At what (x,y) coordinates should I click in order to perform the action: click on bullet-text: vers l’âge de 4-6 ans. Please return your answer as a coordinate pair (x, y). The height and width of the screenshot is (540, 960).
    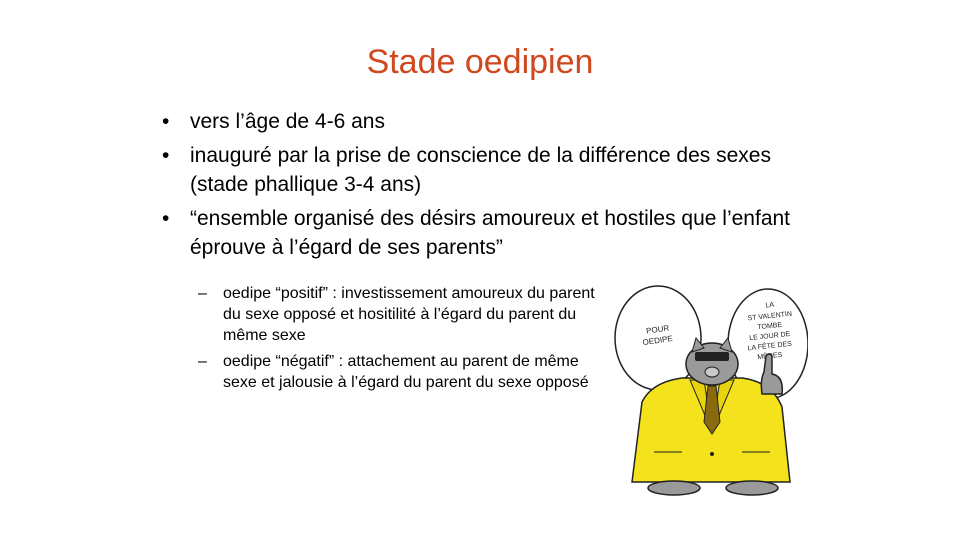
    Looking at the image, I should click on (287, 121).